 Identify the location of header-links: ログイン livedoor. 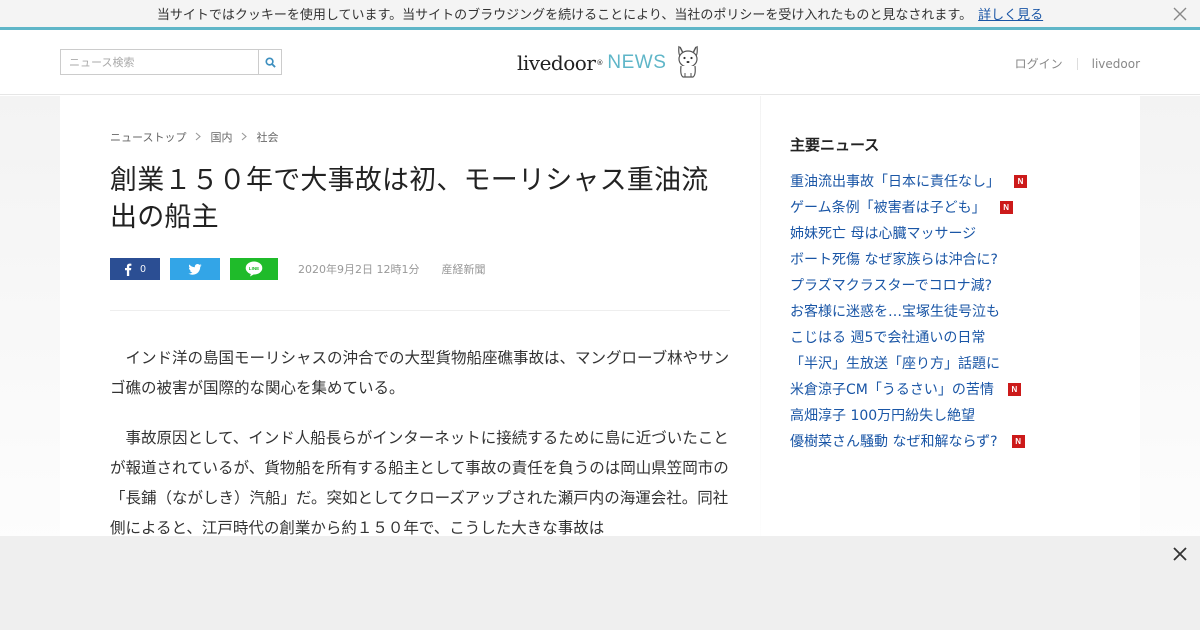
(1077, 63).